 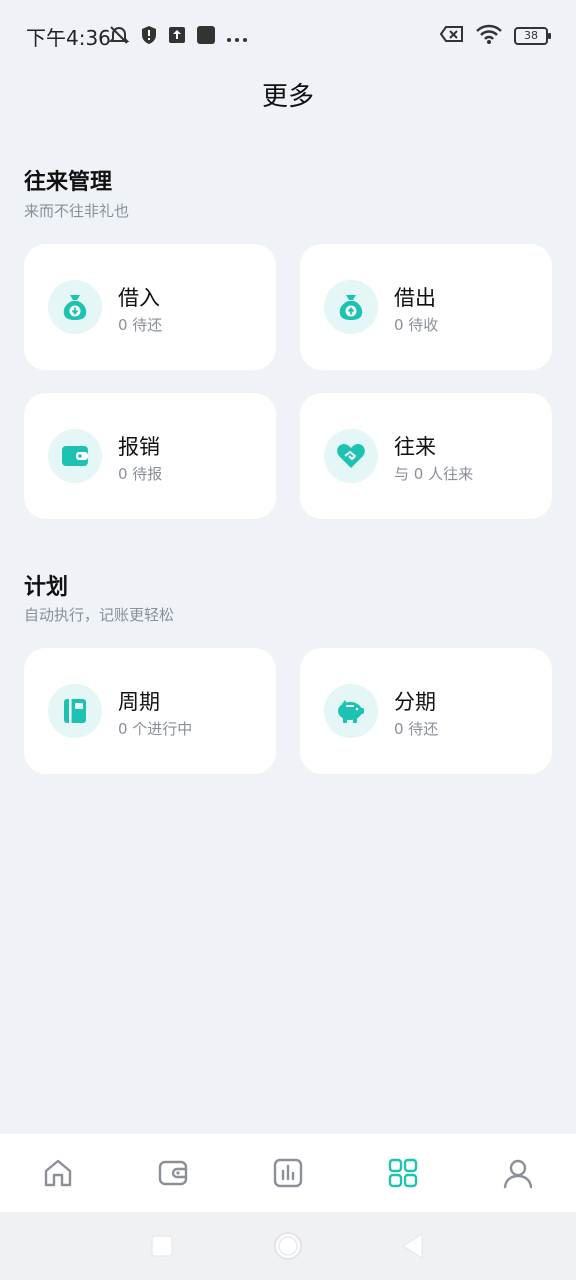 I want to click on card-title: 分期, so click(x=415, y=702).